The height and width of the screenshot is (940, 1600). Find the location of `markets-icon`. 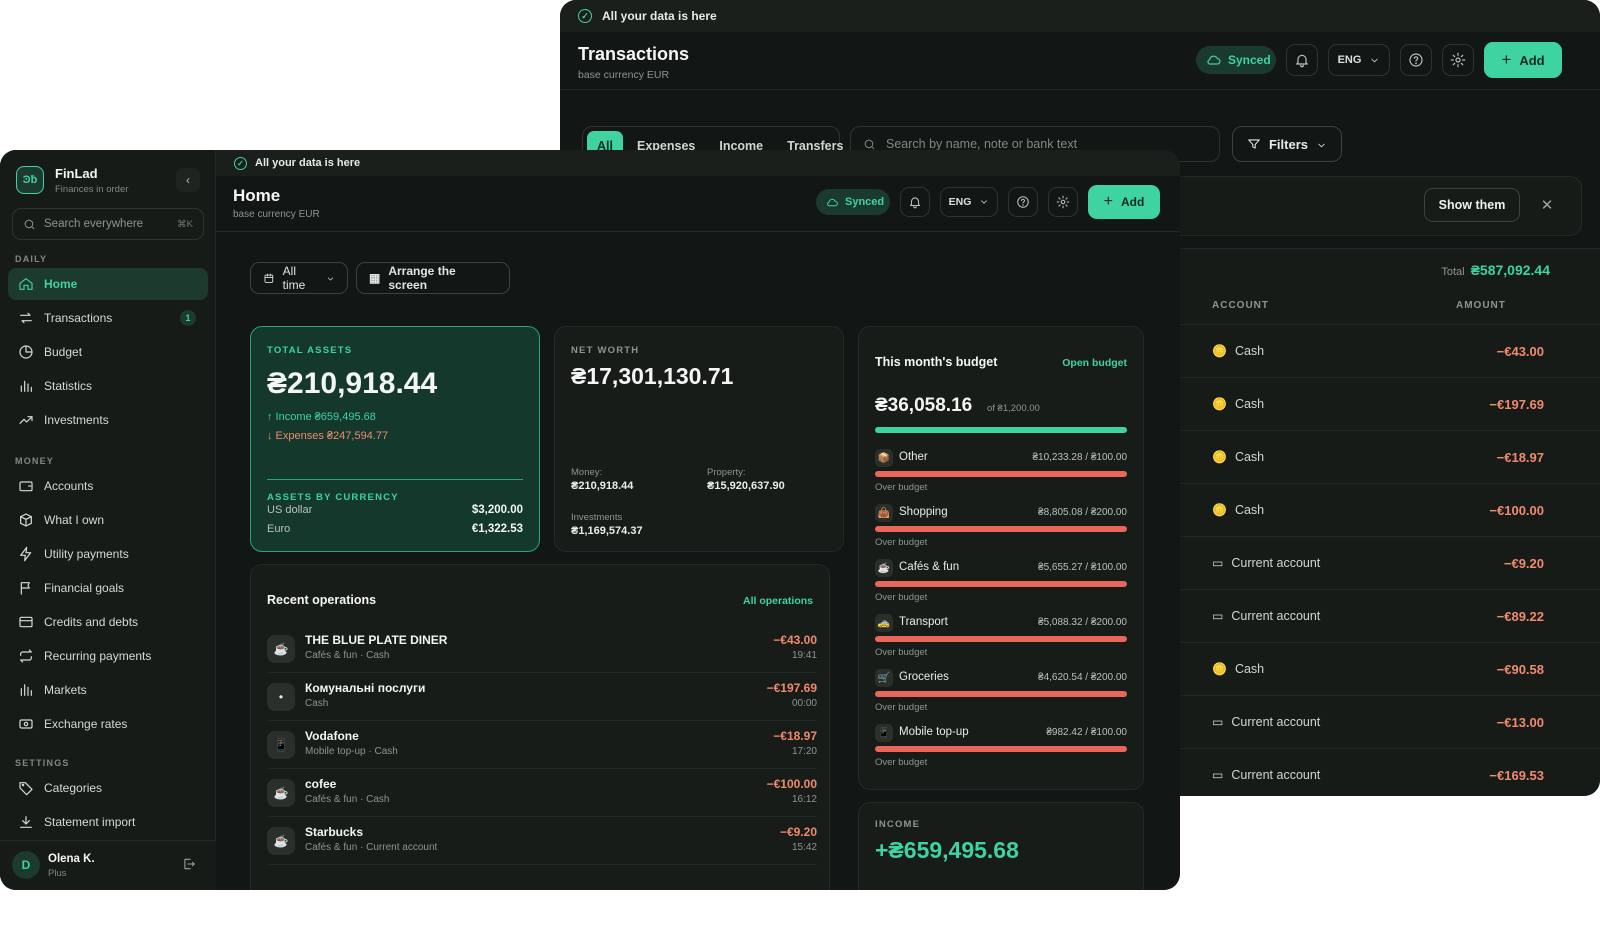

markets-icon is located at coordinates (26, 690).